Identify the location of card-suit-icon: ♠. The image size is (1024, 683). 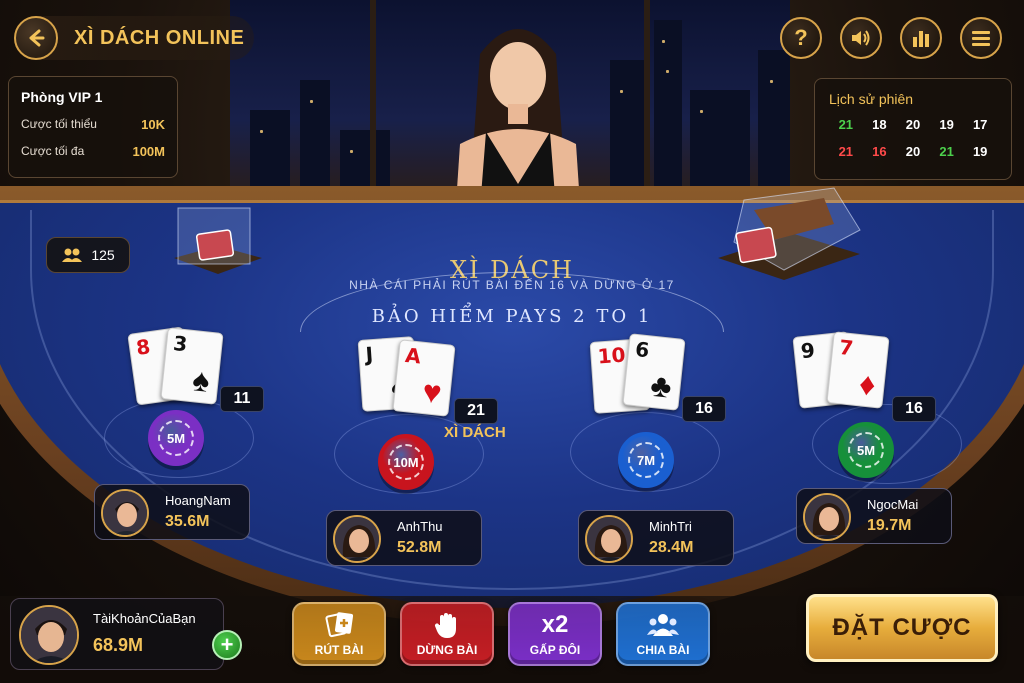
(201, 380).